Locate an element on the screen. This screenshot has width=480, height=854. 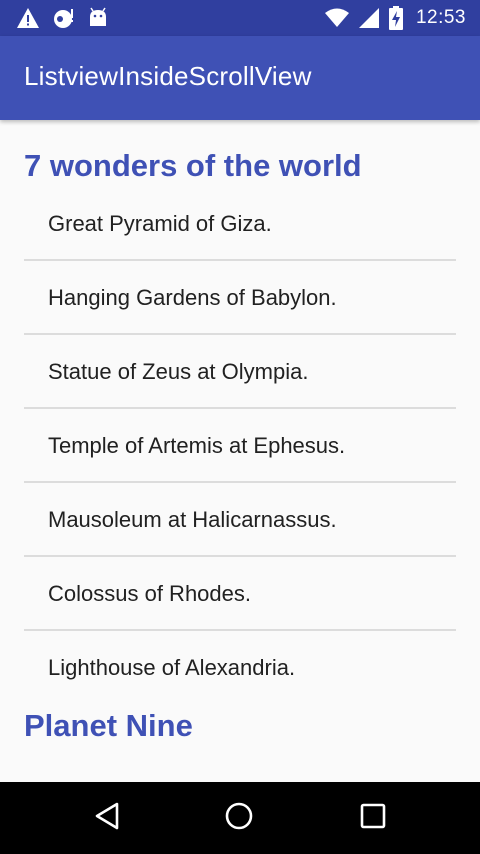
list-item: Great Pyramid of Giza. is located at coordinates (240, 224).